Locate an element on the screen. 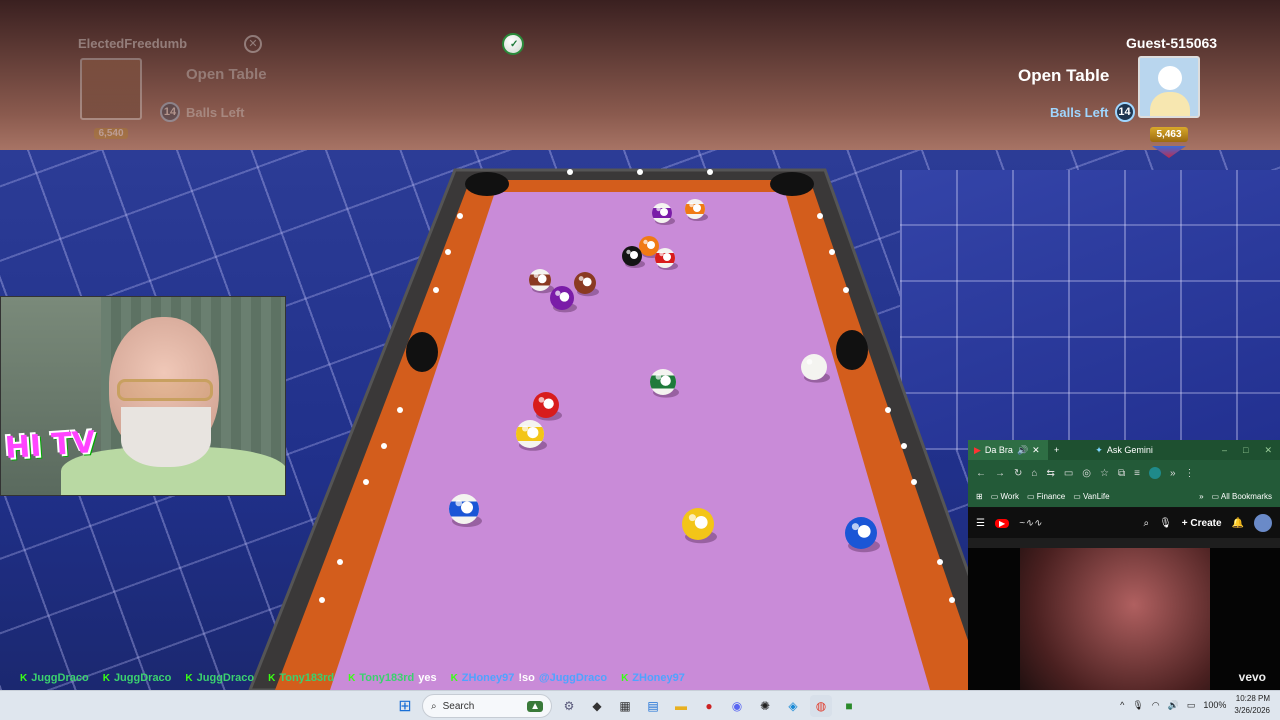 The height and width of the screenshot is (720, 1280). extensions-icon: ⧉ is located at coordinates (1121, 473).